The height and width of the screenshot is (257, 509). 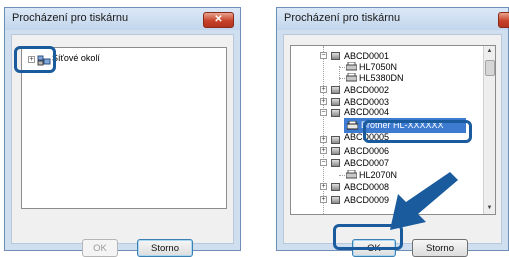 What do you see at coordinates (381, 78) in the screenshot?
I see `tree-node: HL5380DN` at bounding box center [381, 78].